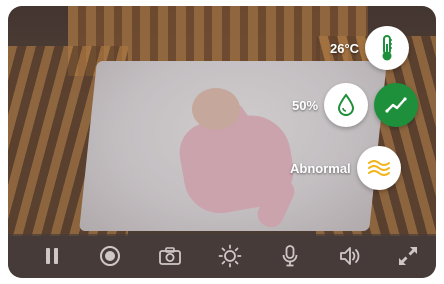  I want to click on humidity-reading: 50%, so click(355, 105).